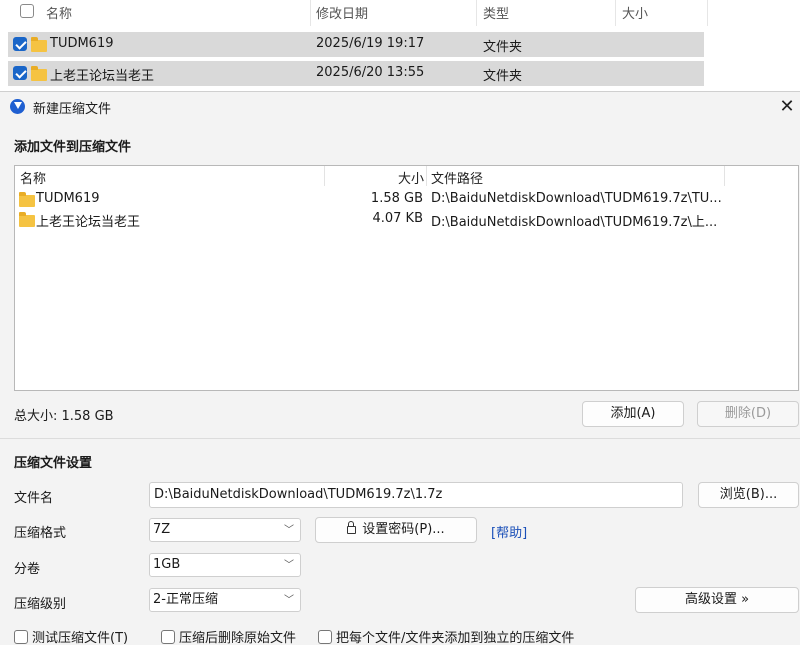  What do you see at coordinates (416, 495) in the screenshot?
I see `filename-input: D:\BaiduNetdiskDownload\TUDM619.7z\1.7z` at bounding box center [416, 495].